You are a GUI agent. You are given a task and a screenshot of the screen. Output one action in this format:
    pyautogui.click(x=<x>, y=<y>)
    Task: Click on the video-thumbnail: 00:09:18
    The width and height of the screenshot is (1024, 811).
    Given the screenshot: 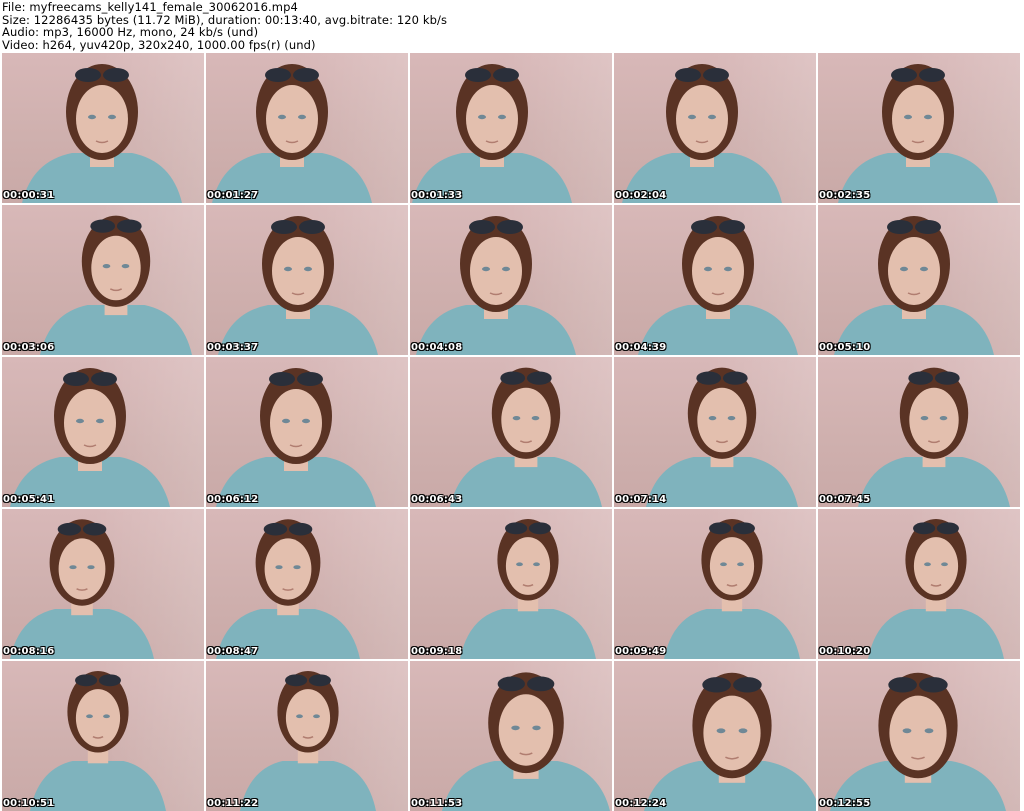 What is the action you would take?
    pyautogui.click(x=511, y=584)
    